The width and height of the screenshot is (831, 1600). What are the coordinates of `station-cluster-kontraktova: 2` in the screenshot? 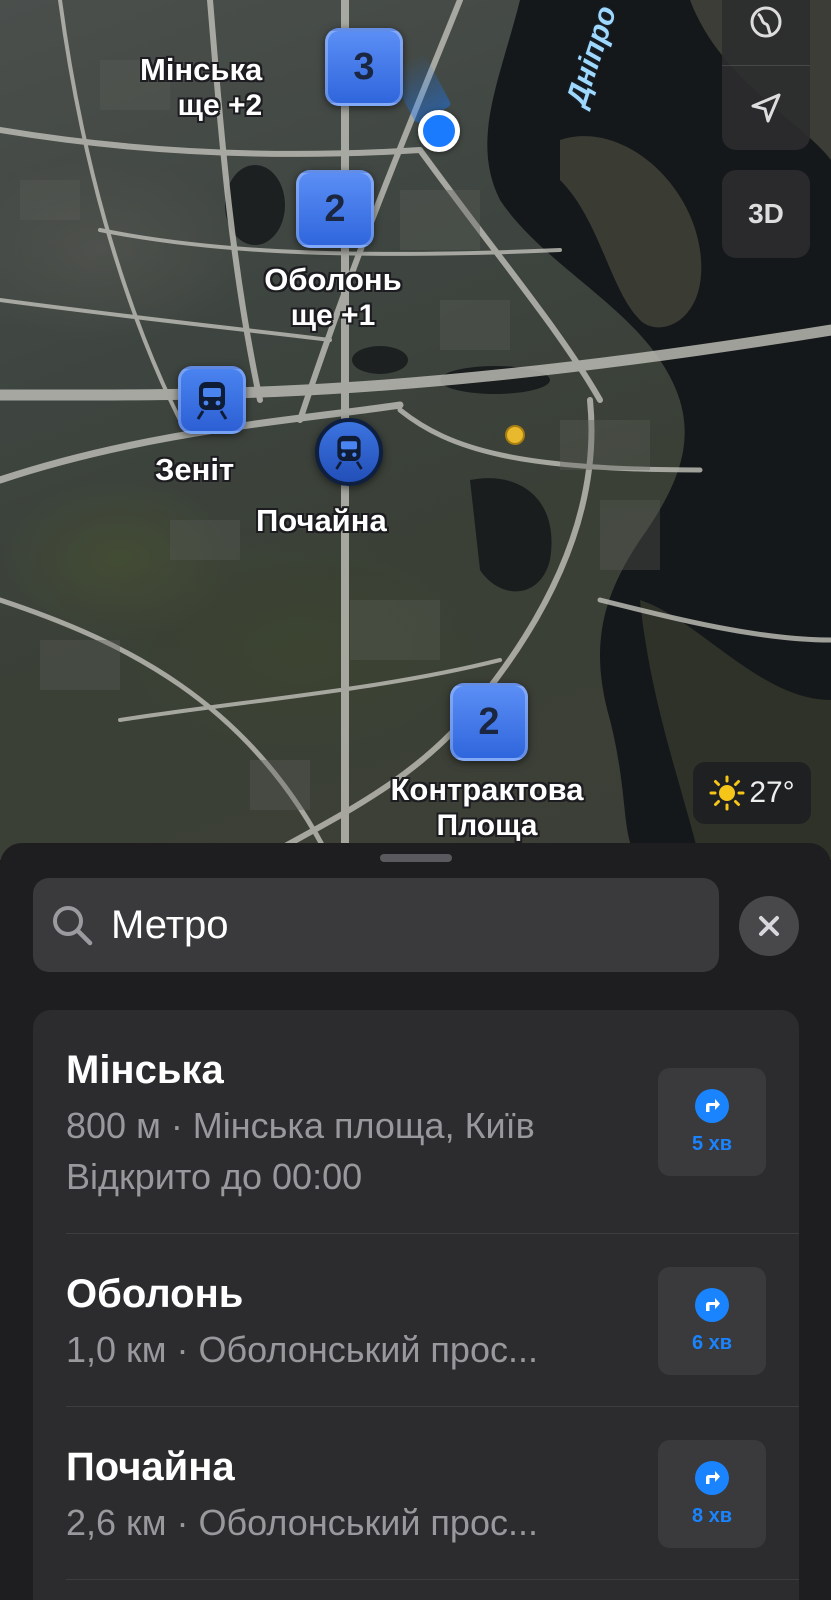 It's located at (489, 722).